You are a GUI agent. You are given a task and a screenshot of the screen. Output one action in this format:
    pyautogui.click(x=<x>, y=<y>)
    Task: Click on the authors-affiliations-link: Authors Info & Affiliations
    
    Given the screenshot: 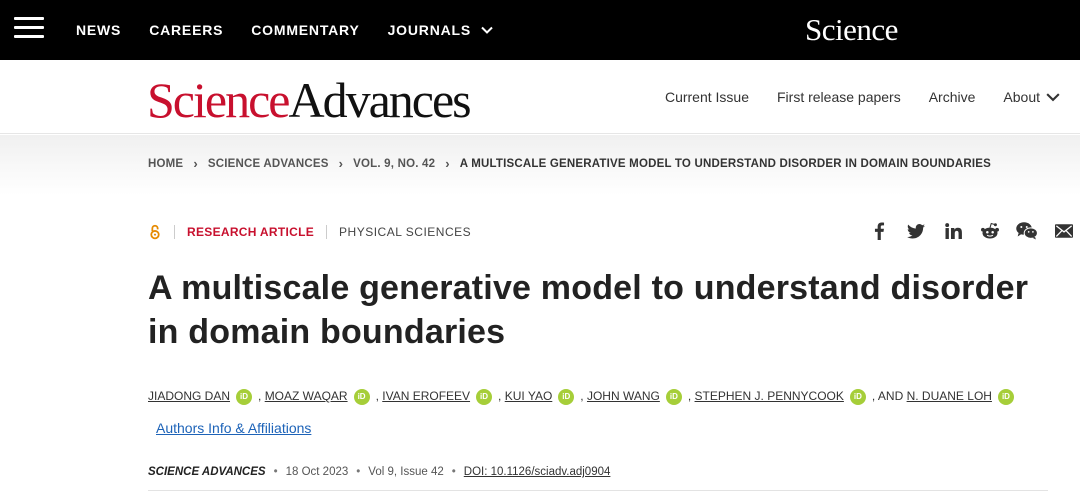 What is the action you would take?
    pyautogui.click(x=233, y=428)
    